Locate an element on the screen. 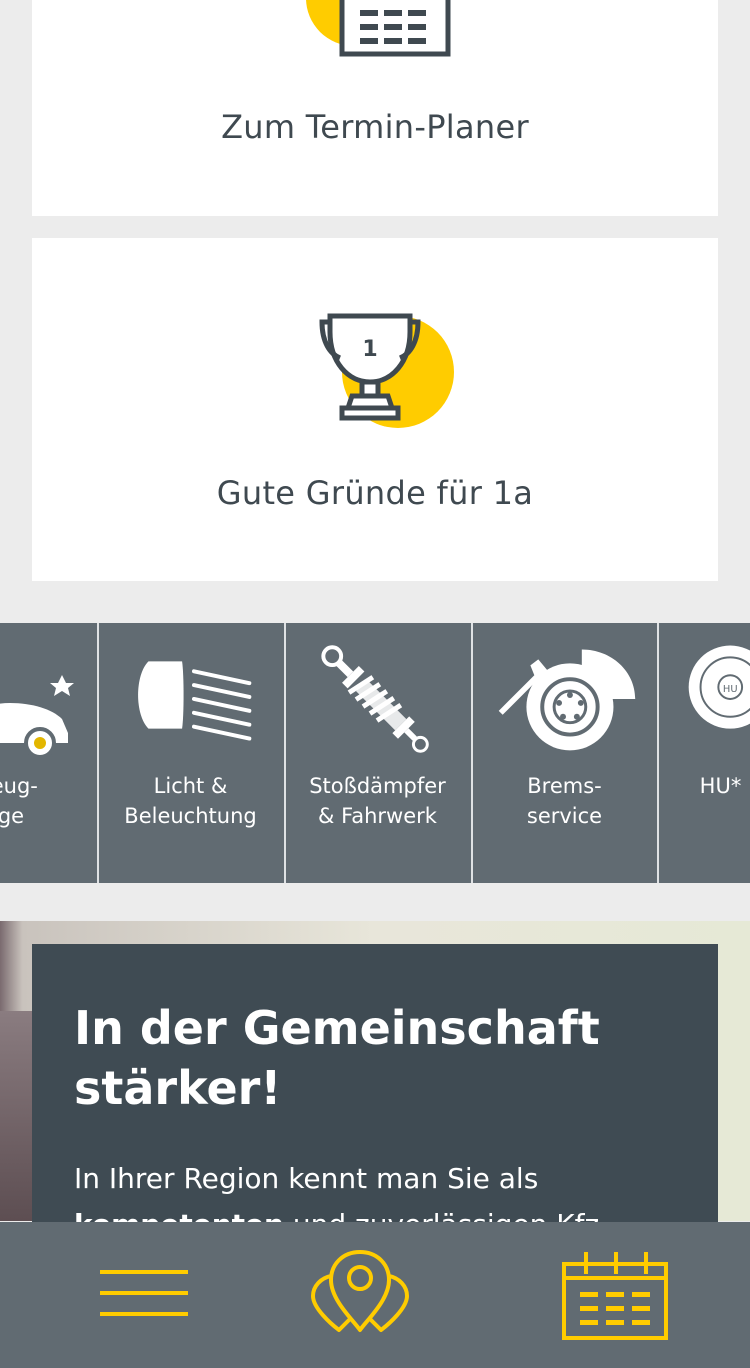  termin-planer-label: Zum Termin-Planer is located at coordinates (375, 127).